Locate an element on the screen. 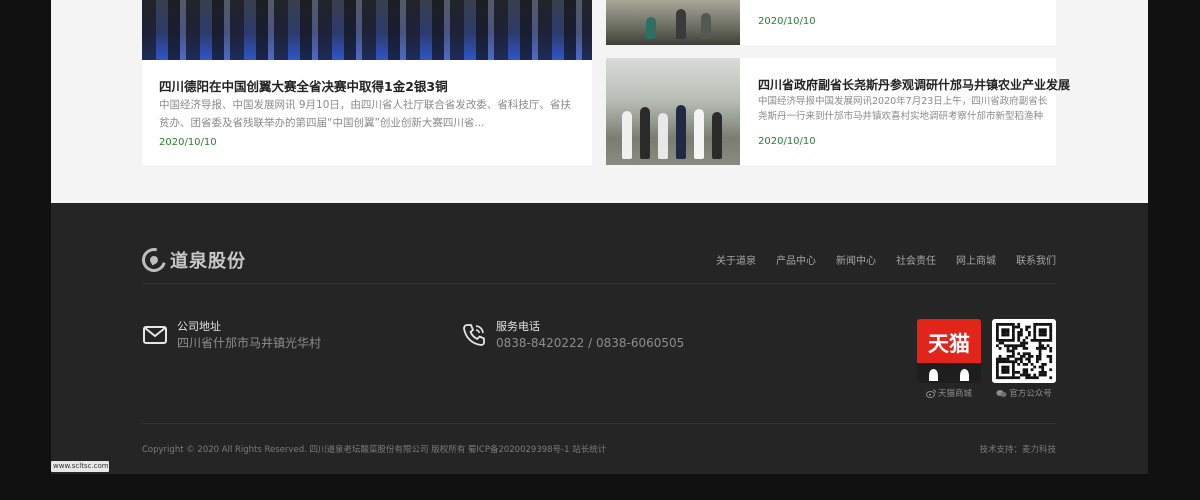 This screenshot has width=1200, height=500. footer-nav-about: 关于道泉 is located at coordinates (736, 259).